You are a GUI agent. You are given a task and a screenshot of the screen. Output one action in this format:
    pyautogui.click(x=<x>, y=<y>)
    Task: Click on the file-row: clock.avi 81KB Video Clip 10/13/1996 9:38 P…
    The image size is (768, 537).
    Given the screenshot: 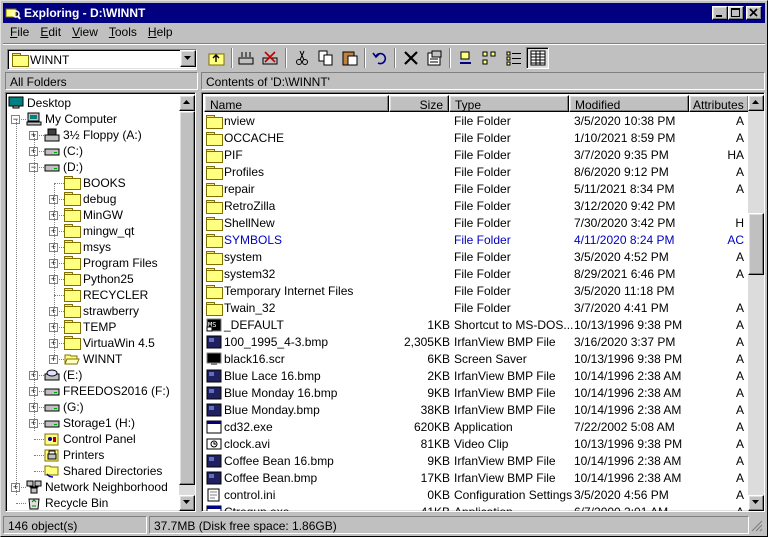 What is the action you would take?
    pyautogui.click(x=476, y=444)
    